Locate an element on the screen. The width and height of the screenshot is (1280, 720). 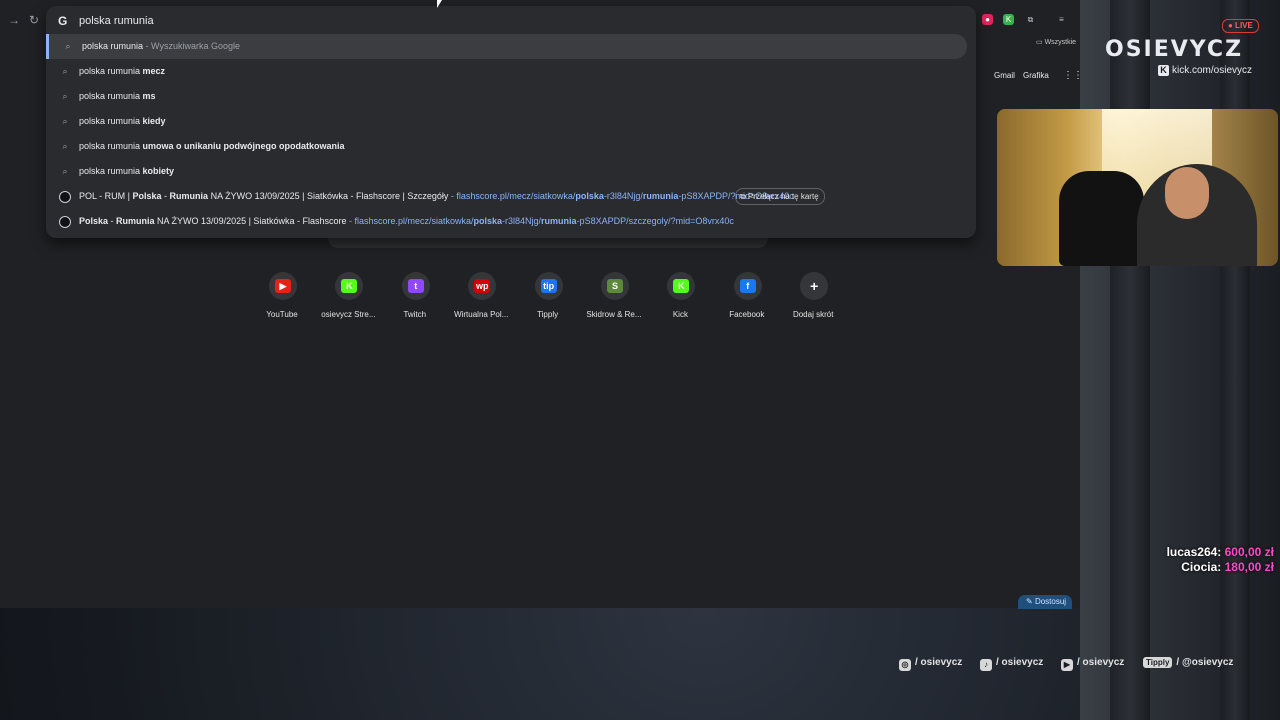
webcam-feed is located at coordinates (1137, 187).